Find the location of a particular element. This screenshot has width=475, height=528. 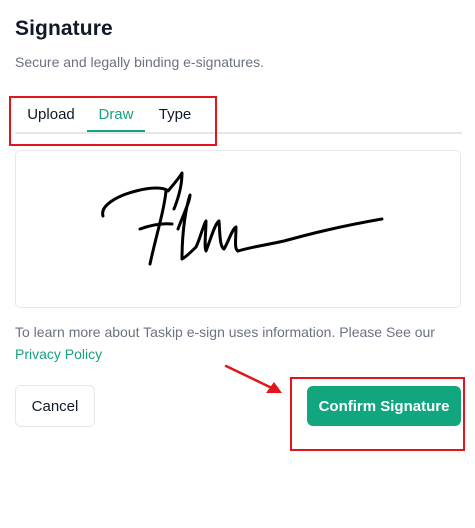

privacy-policy-link: Privacy Policy is located at coordinates (58, 354).